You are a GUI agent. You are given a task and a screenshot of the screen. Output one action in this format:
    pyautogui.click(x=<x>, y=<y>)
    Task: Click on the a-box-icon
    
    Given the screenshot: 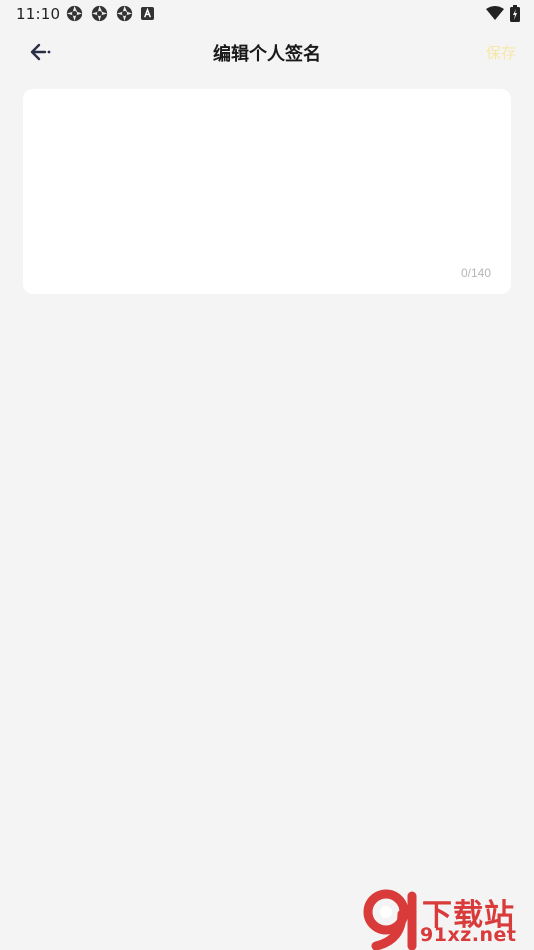 What is the action you would take?
    pyautogui.click(x=147, y=13)
    